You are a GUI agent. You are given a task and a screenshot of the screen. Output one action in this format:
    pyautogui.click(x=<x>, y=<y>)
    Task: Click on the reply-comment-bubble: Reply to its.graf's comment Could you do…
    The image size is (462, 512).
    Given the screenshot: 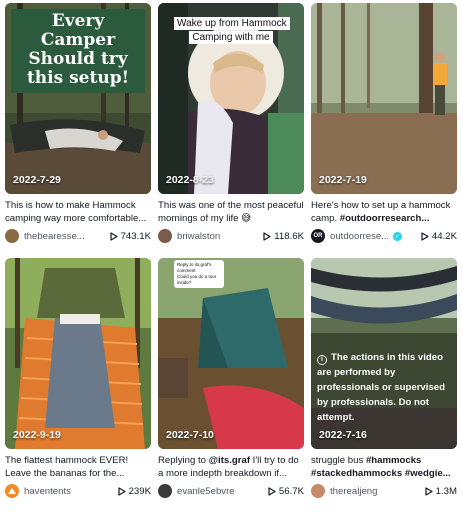 What is the action you would take?
    pyautogui.click(x=199, y=274)
    